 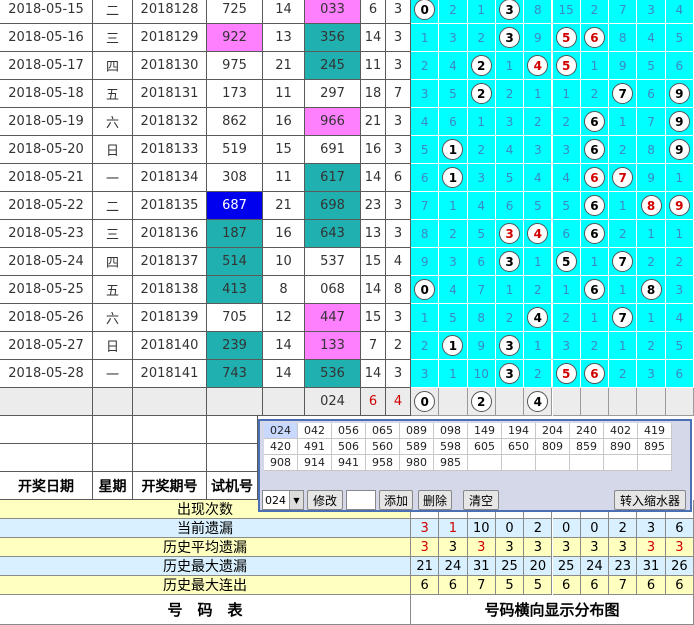 What do you see at coordinates (481, 500) in the screenshot?
I see `clear-button: 清空` at bounding box center [481, 500].